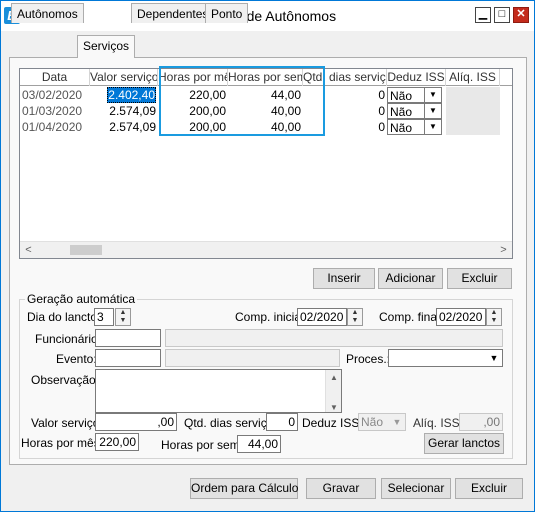 The height and width of the screenshot is (512, 535). I want to click on gerar-lanctos-button: Gerar lanctos, so click(464, 443).